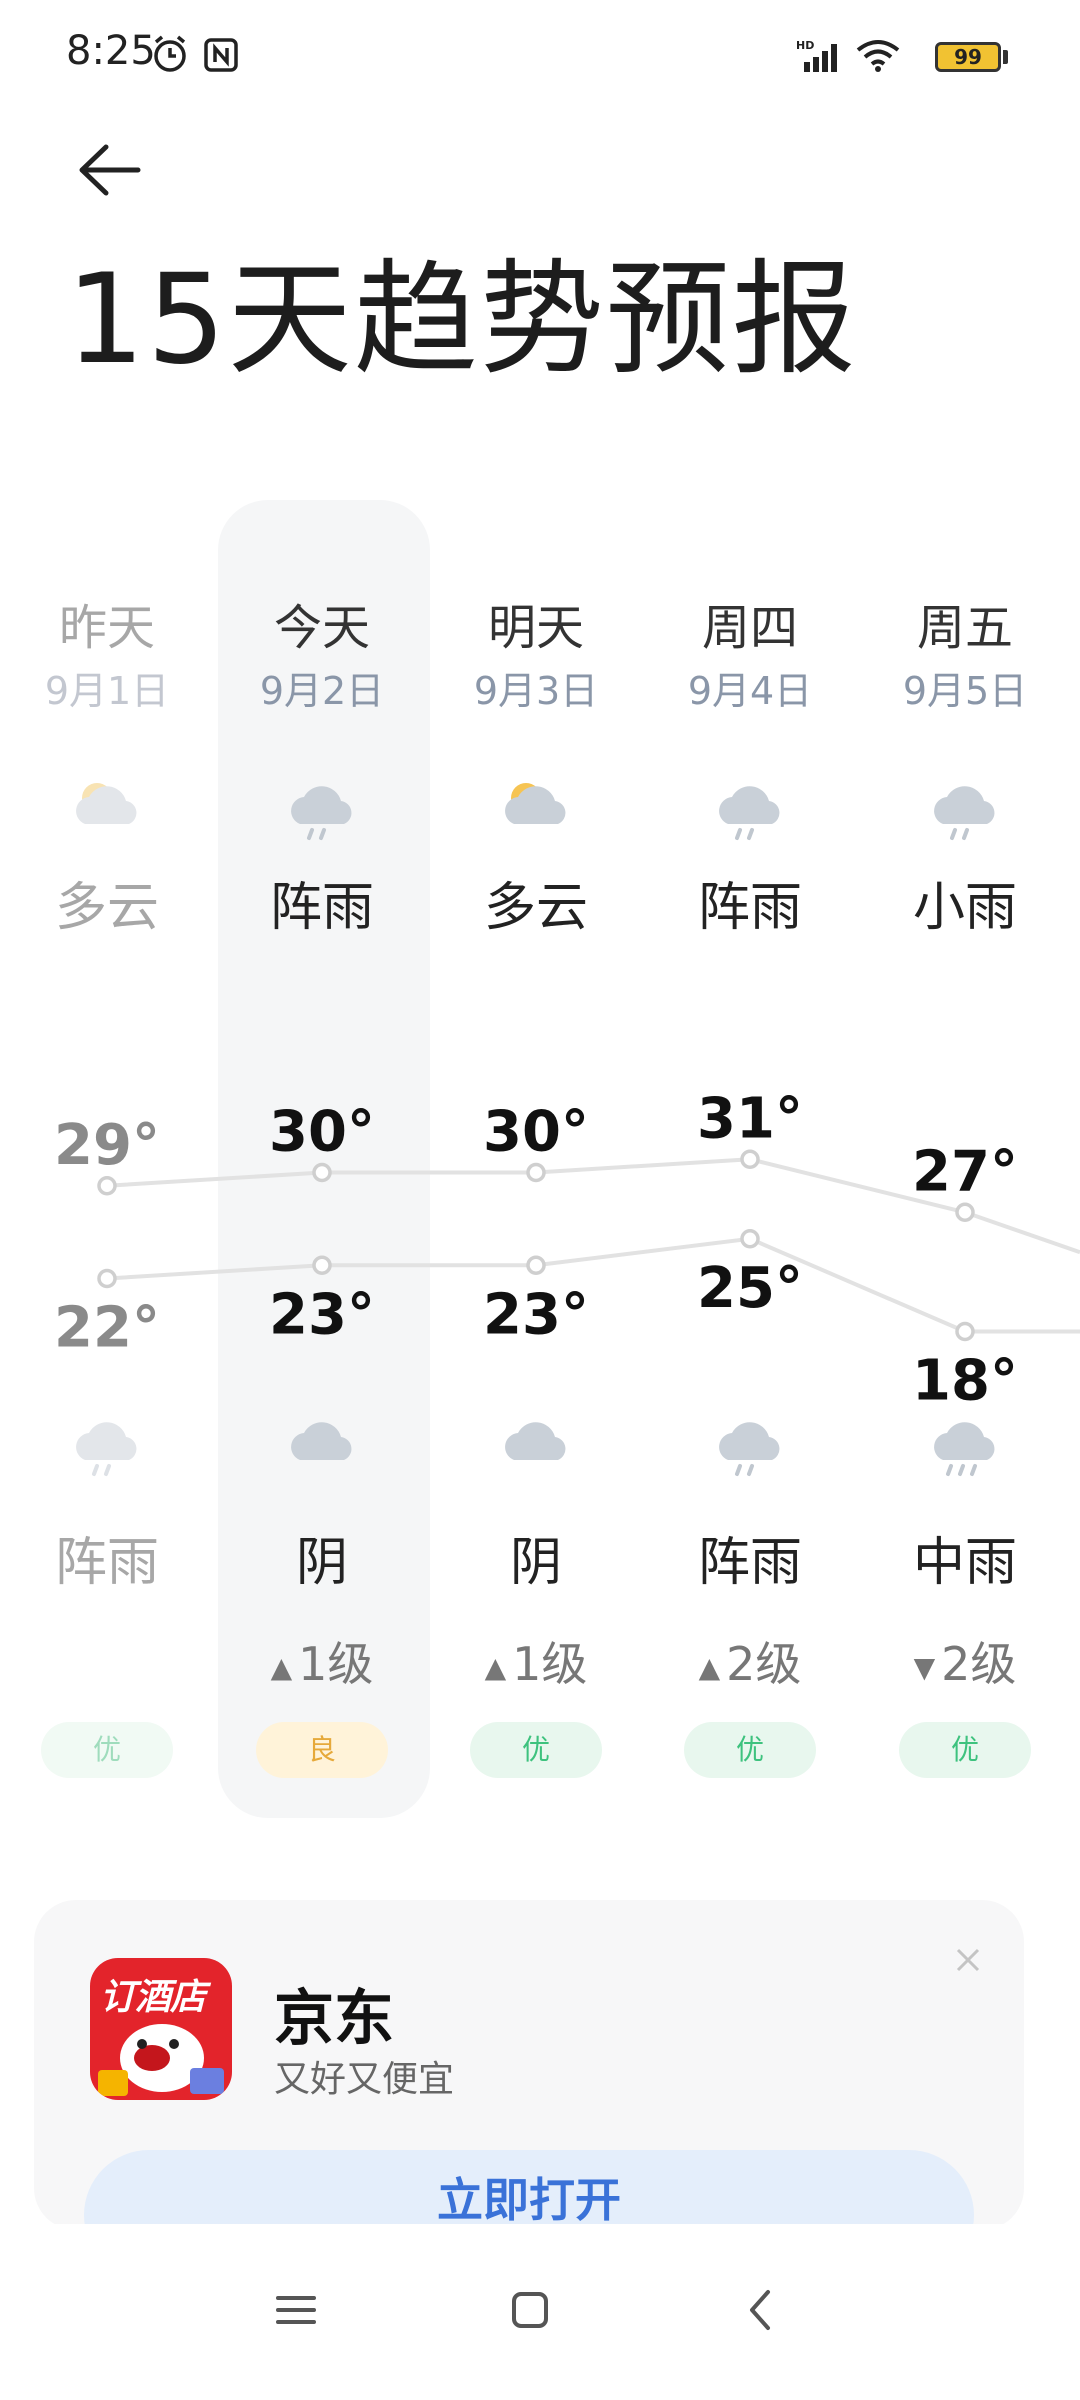  I want to click on status-time: 8:25, so click(111, 51).